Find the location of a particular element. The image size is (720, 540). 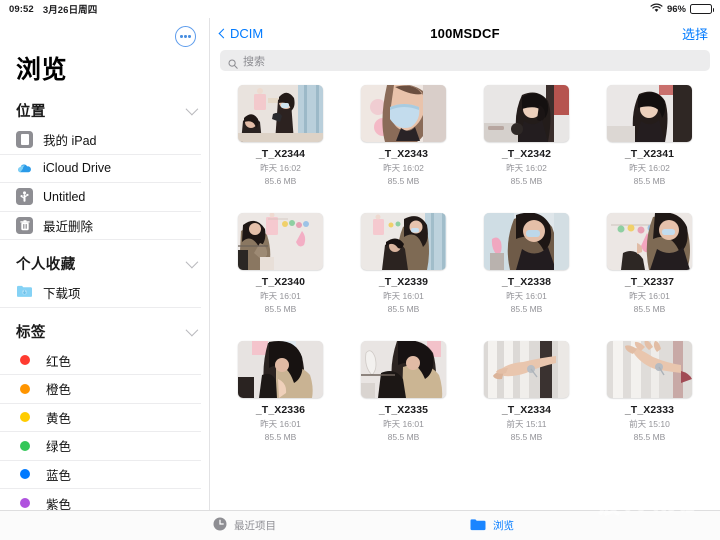

file-item: _T_X2339 昨天 16:01 85.5 MB is located at coordinates (403, 264).